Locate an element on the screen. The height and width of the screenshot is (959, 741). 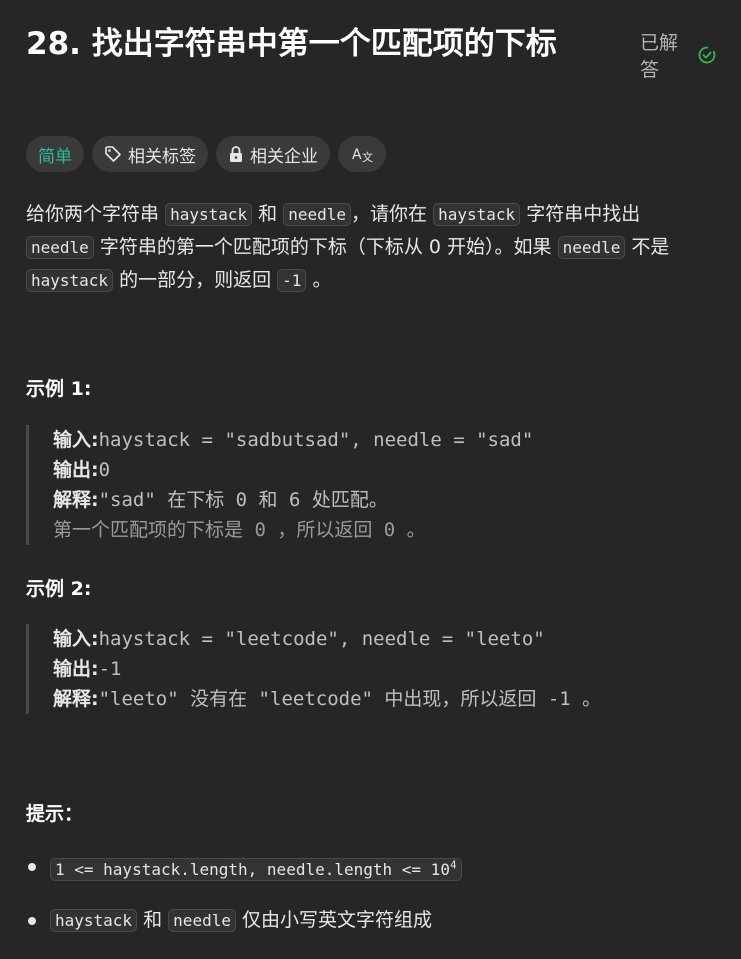
desc-text: 的一部分，则返回 is located at coordinates (195, 280).